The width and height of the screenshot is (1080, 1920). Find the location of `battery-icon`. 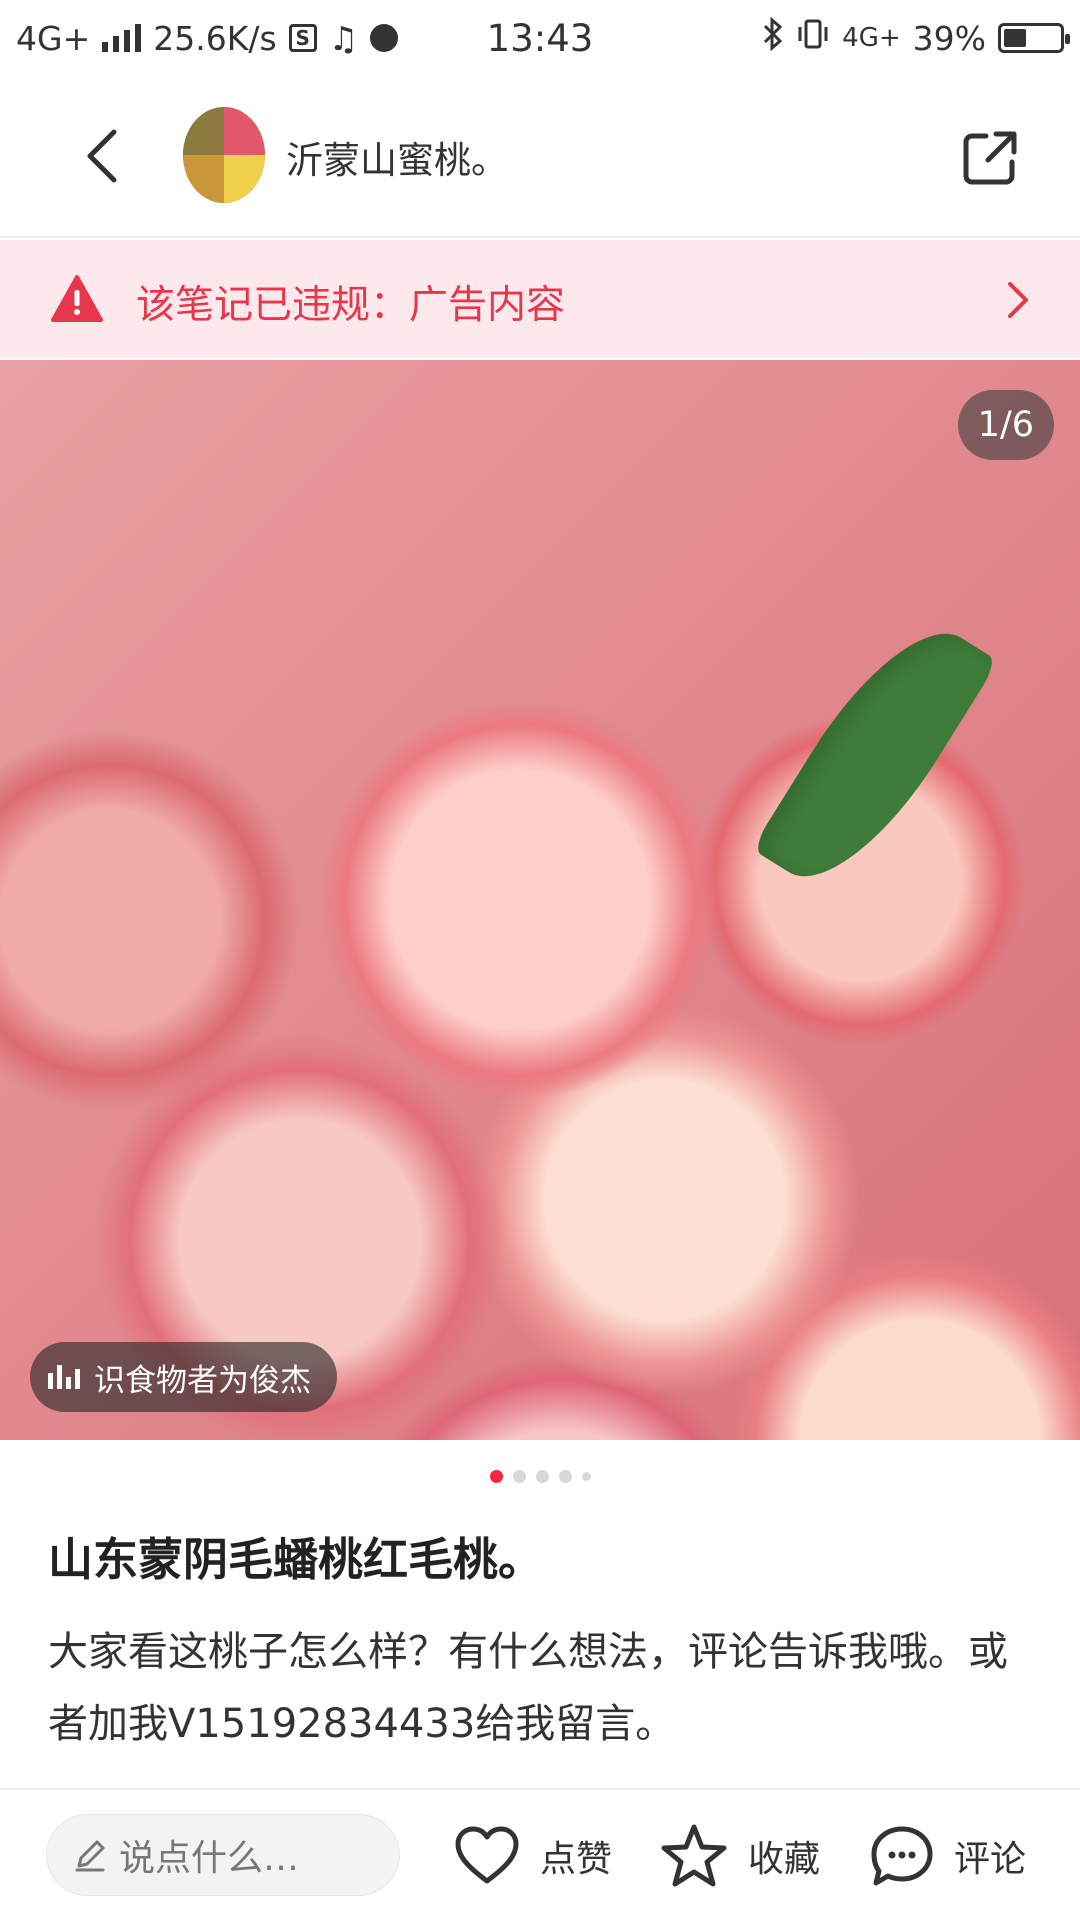

battery-icon is located at coordinates (1034, 38).